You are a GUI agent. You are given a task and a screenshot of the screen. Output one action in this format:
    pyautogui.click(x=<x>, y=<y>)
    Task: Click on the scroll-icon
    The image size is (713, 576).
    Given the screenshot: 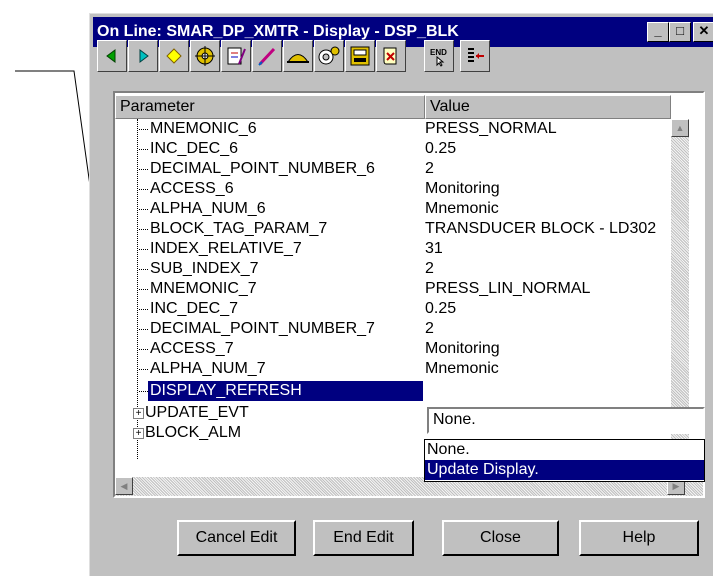 What is the action you would take?
    pyautogui.click(x=390, y=56)
    